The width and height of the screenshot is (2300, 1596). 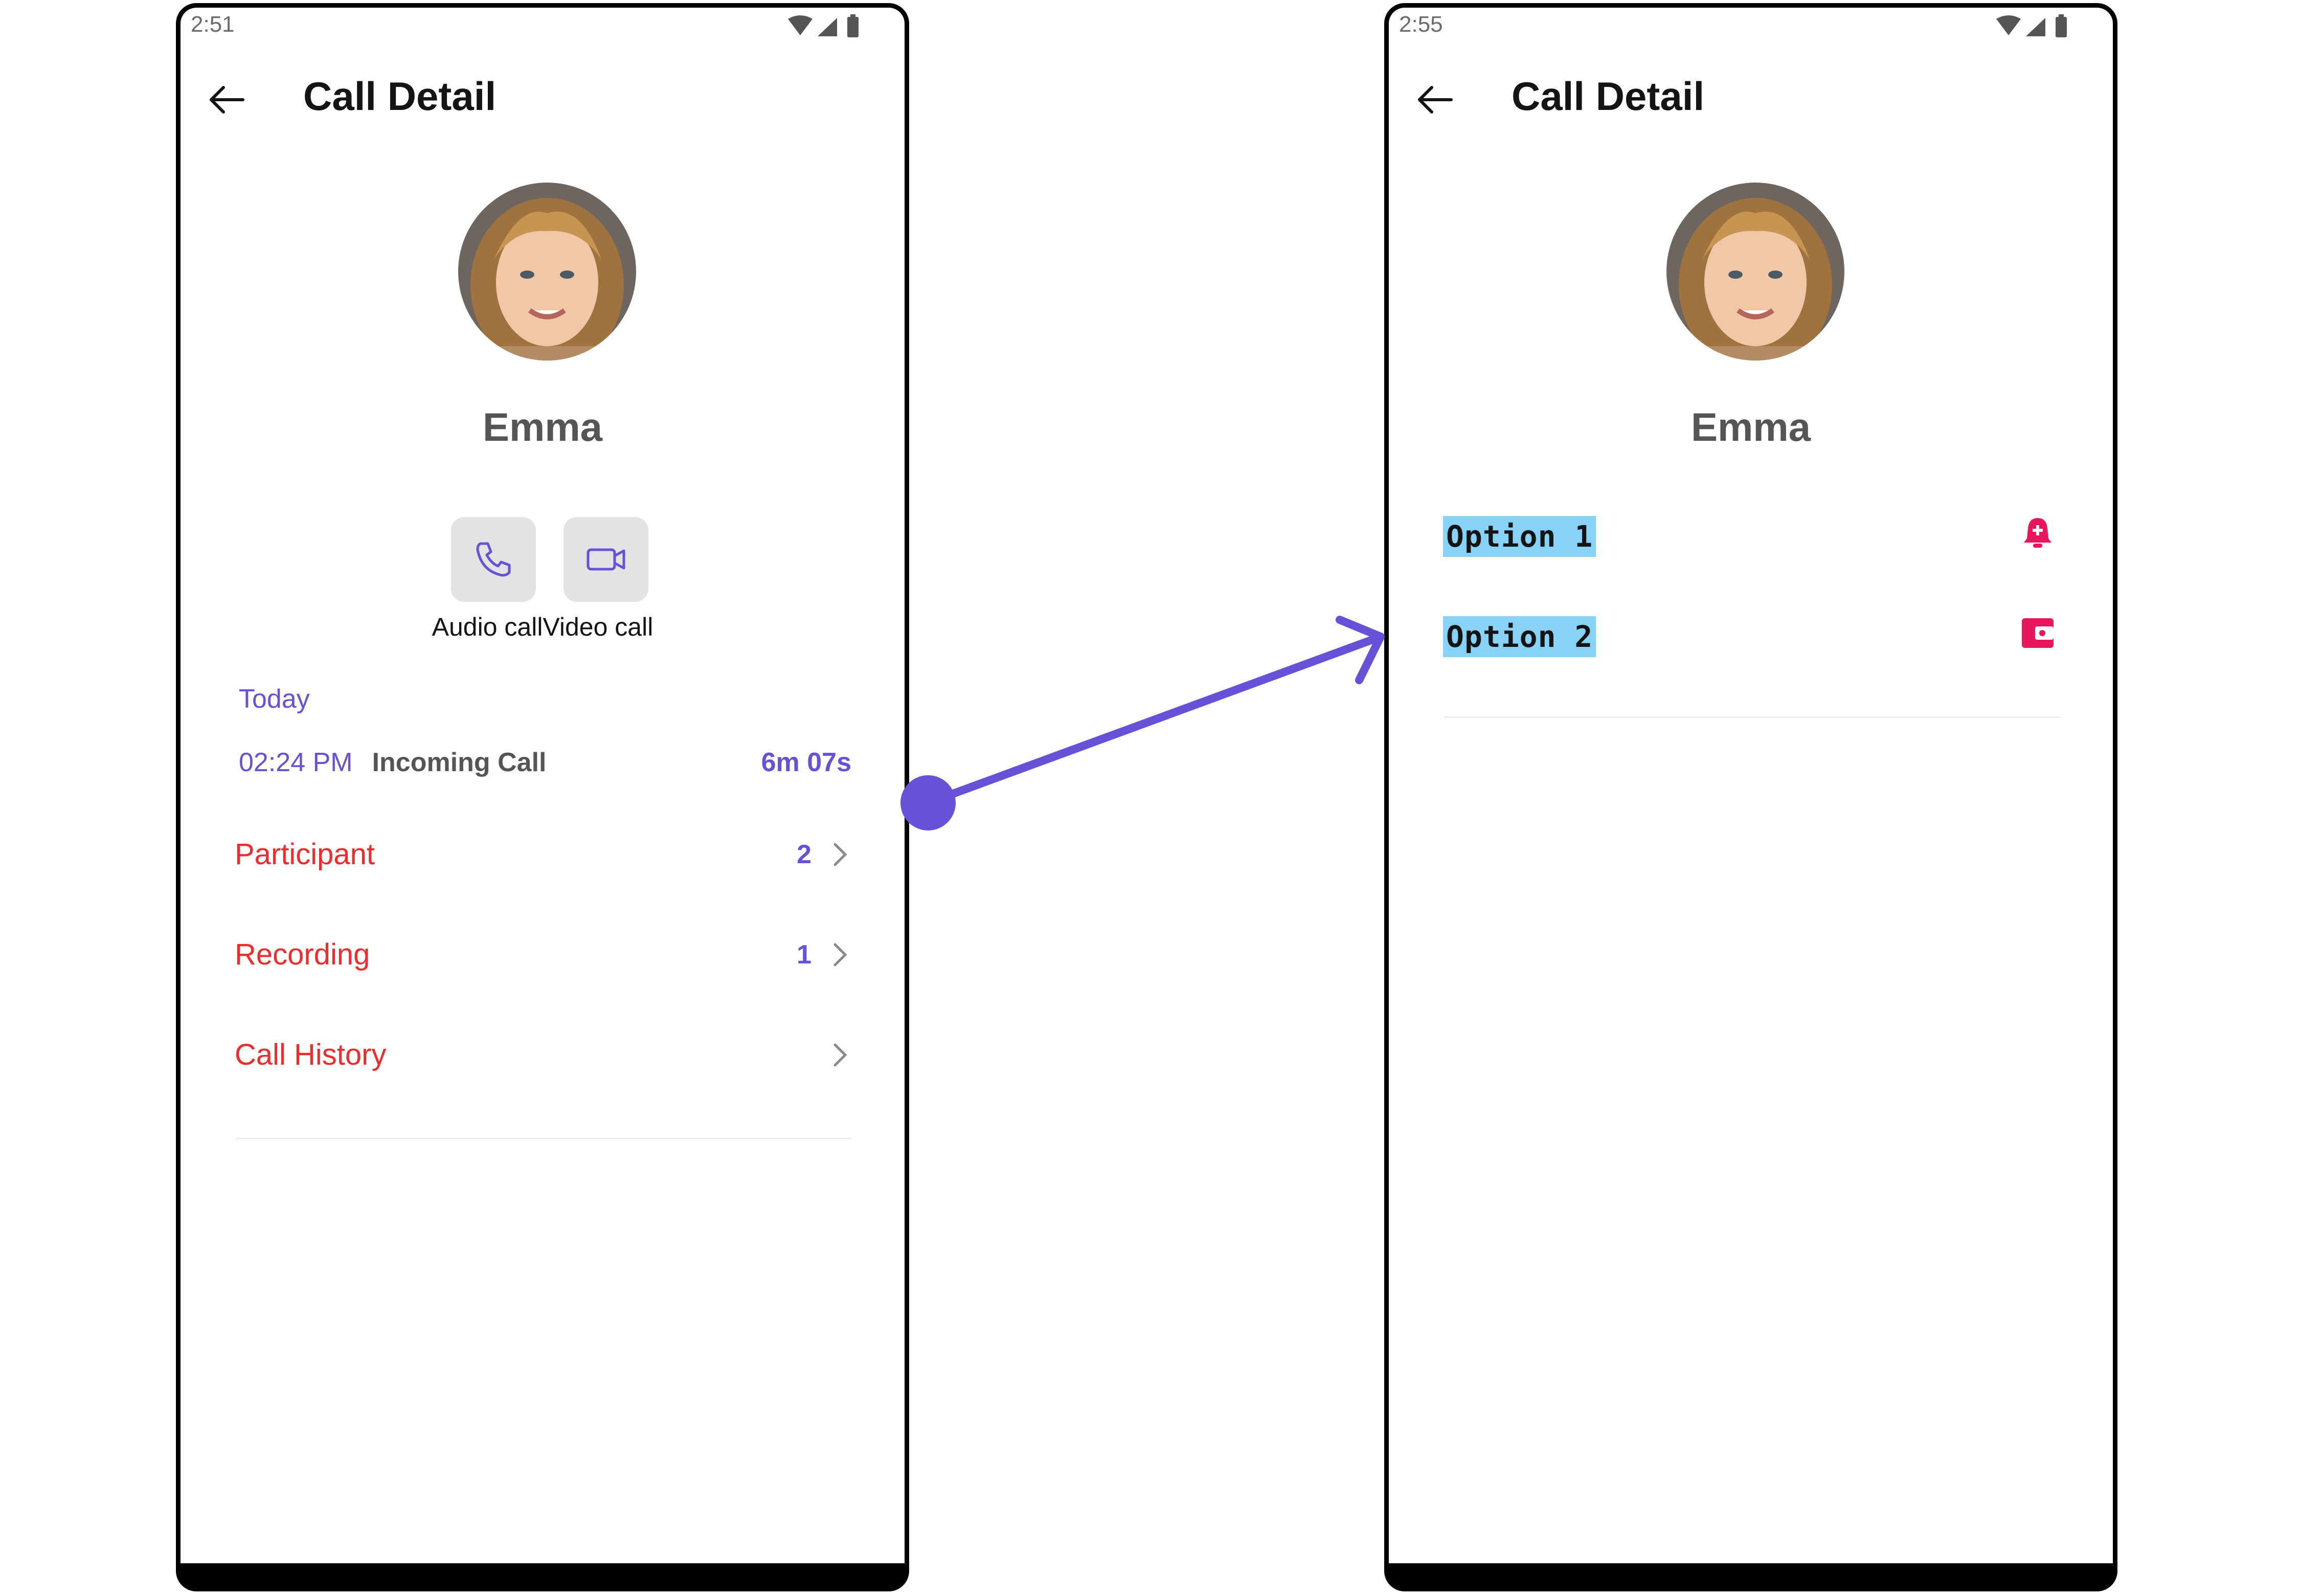 I want to click on call-time: 02:24 PM, so click(x=296, y=763).